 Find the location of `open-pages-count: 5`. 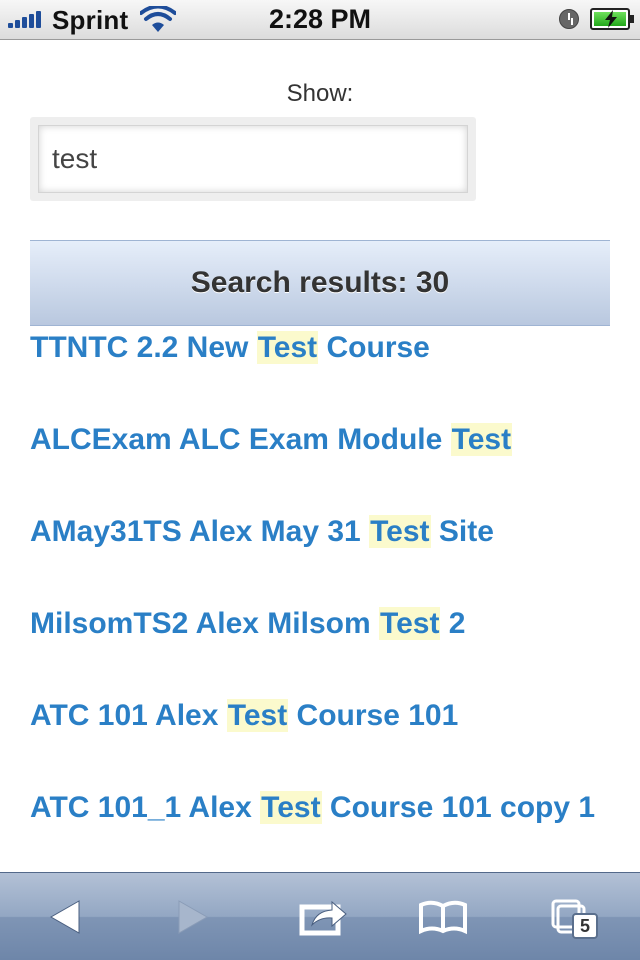

open-pages-count: 5 is located at coordinates (585, 926).